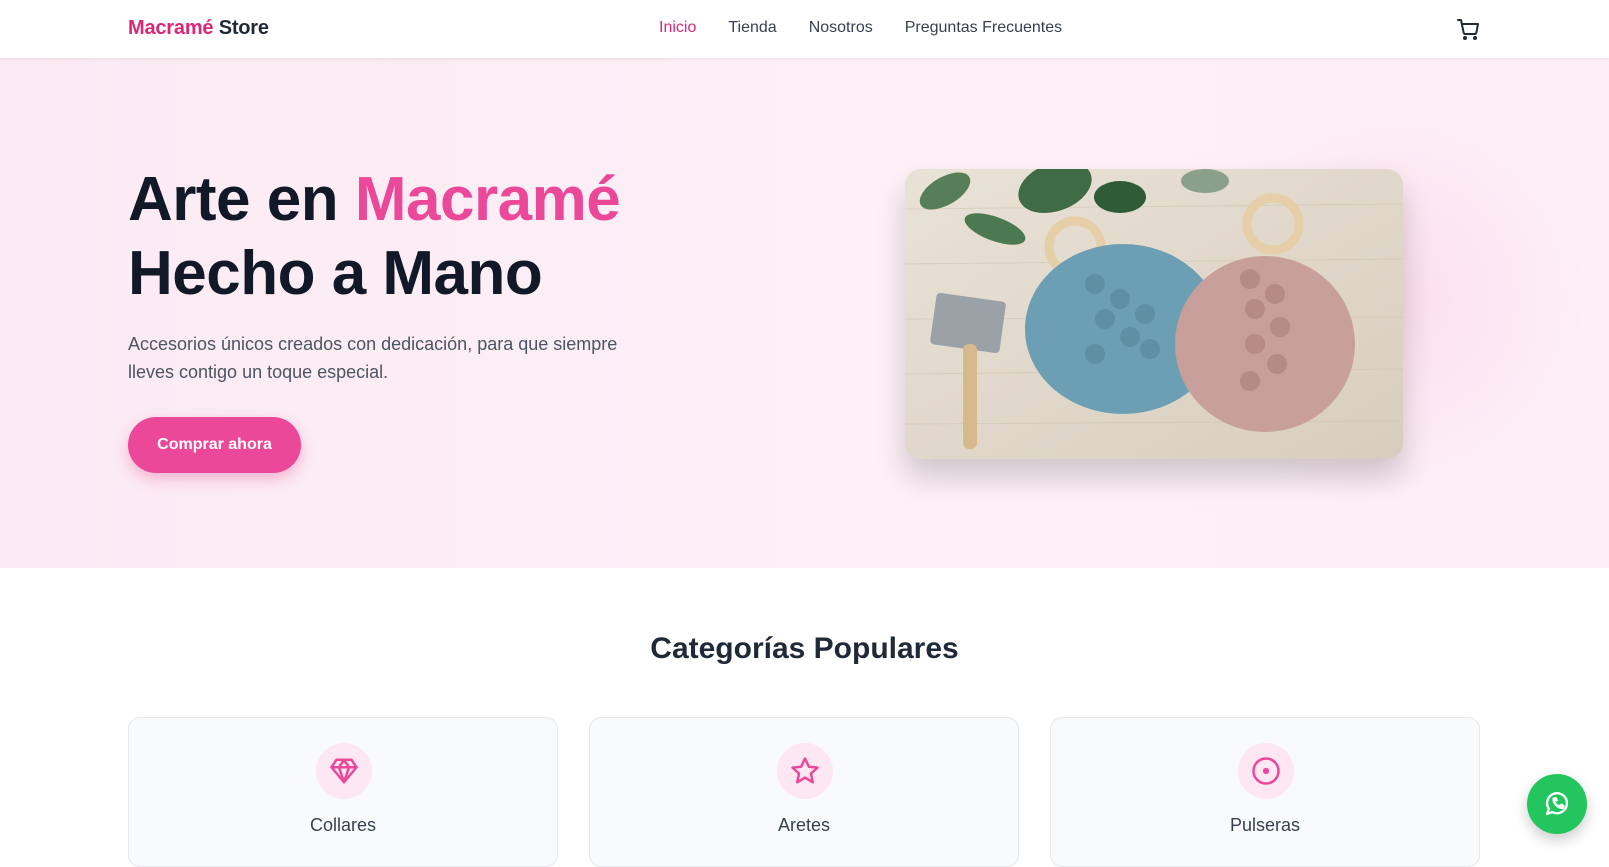 The image size is (1609, 867). I want to click on hero-title: Arte en Macramé Hecho a Mano, so click(374, 237).